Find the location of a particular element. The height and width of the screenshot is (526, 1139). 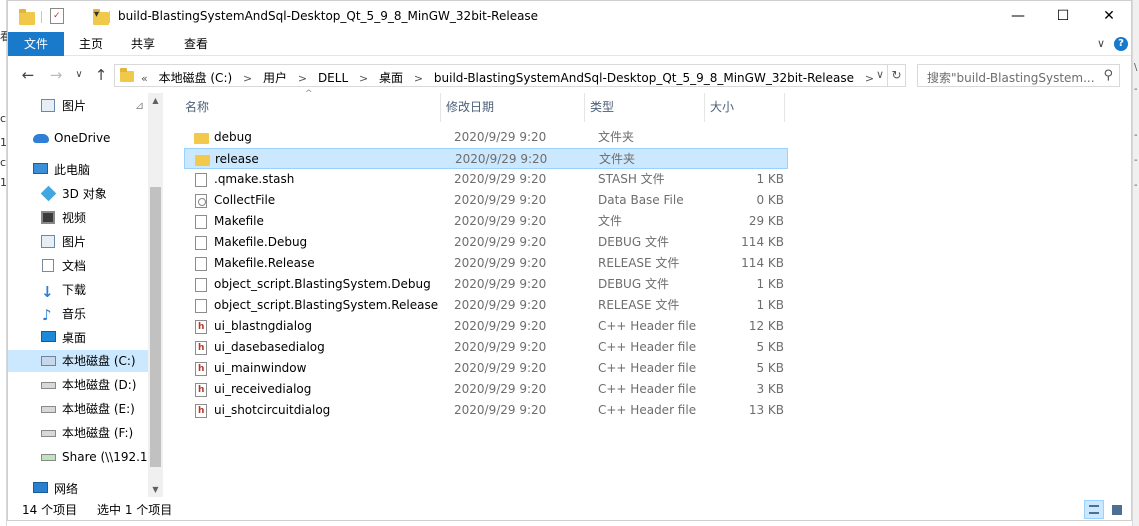

scroll-up-arrow-icon: ▲ is located at coordinates (155, 100).